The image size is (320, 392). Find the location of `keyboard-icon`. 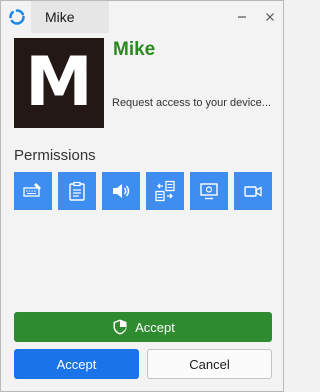

keyboard-icon is located at coordinates (32, 190).